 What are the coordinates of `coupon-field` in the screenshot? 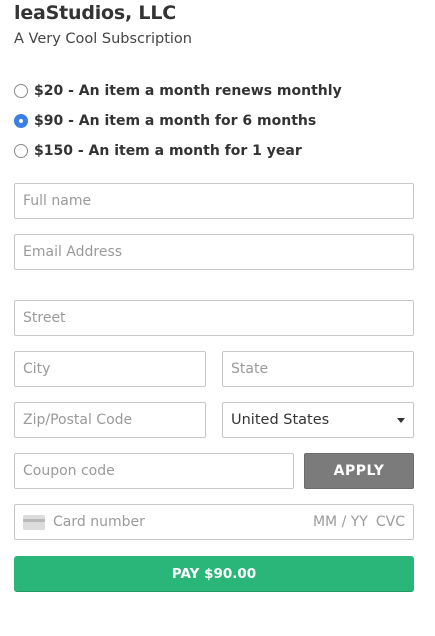 It's located at (154, 471).